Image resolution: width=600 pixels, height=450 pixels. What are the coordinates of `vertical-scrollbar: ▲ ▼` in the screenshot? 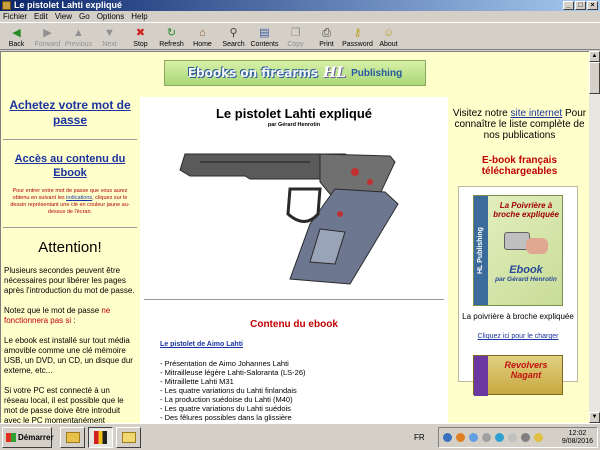 It's located at (594, 237).